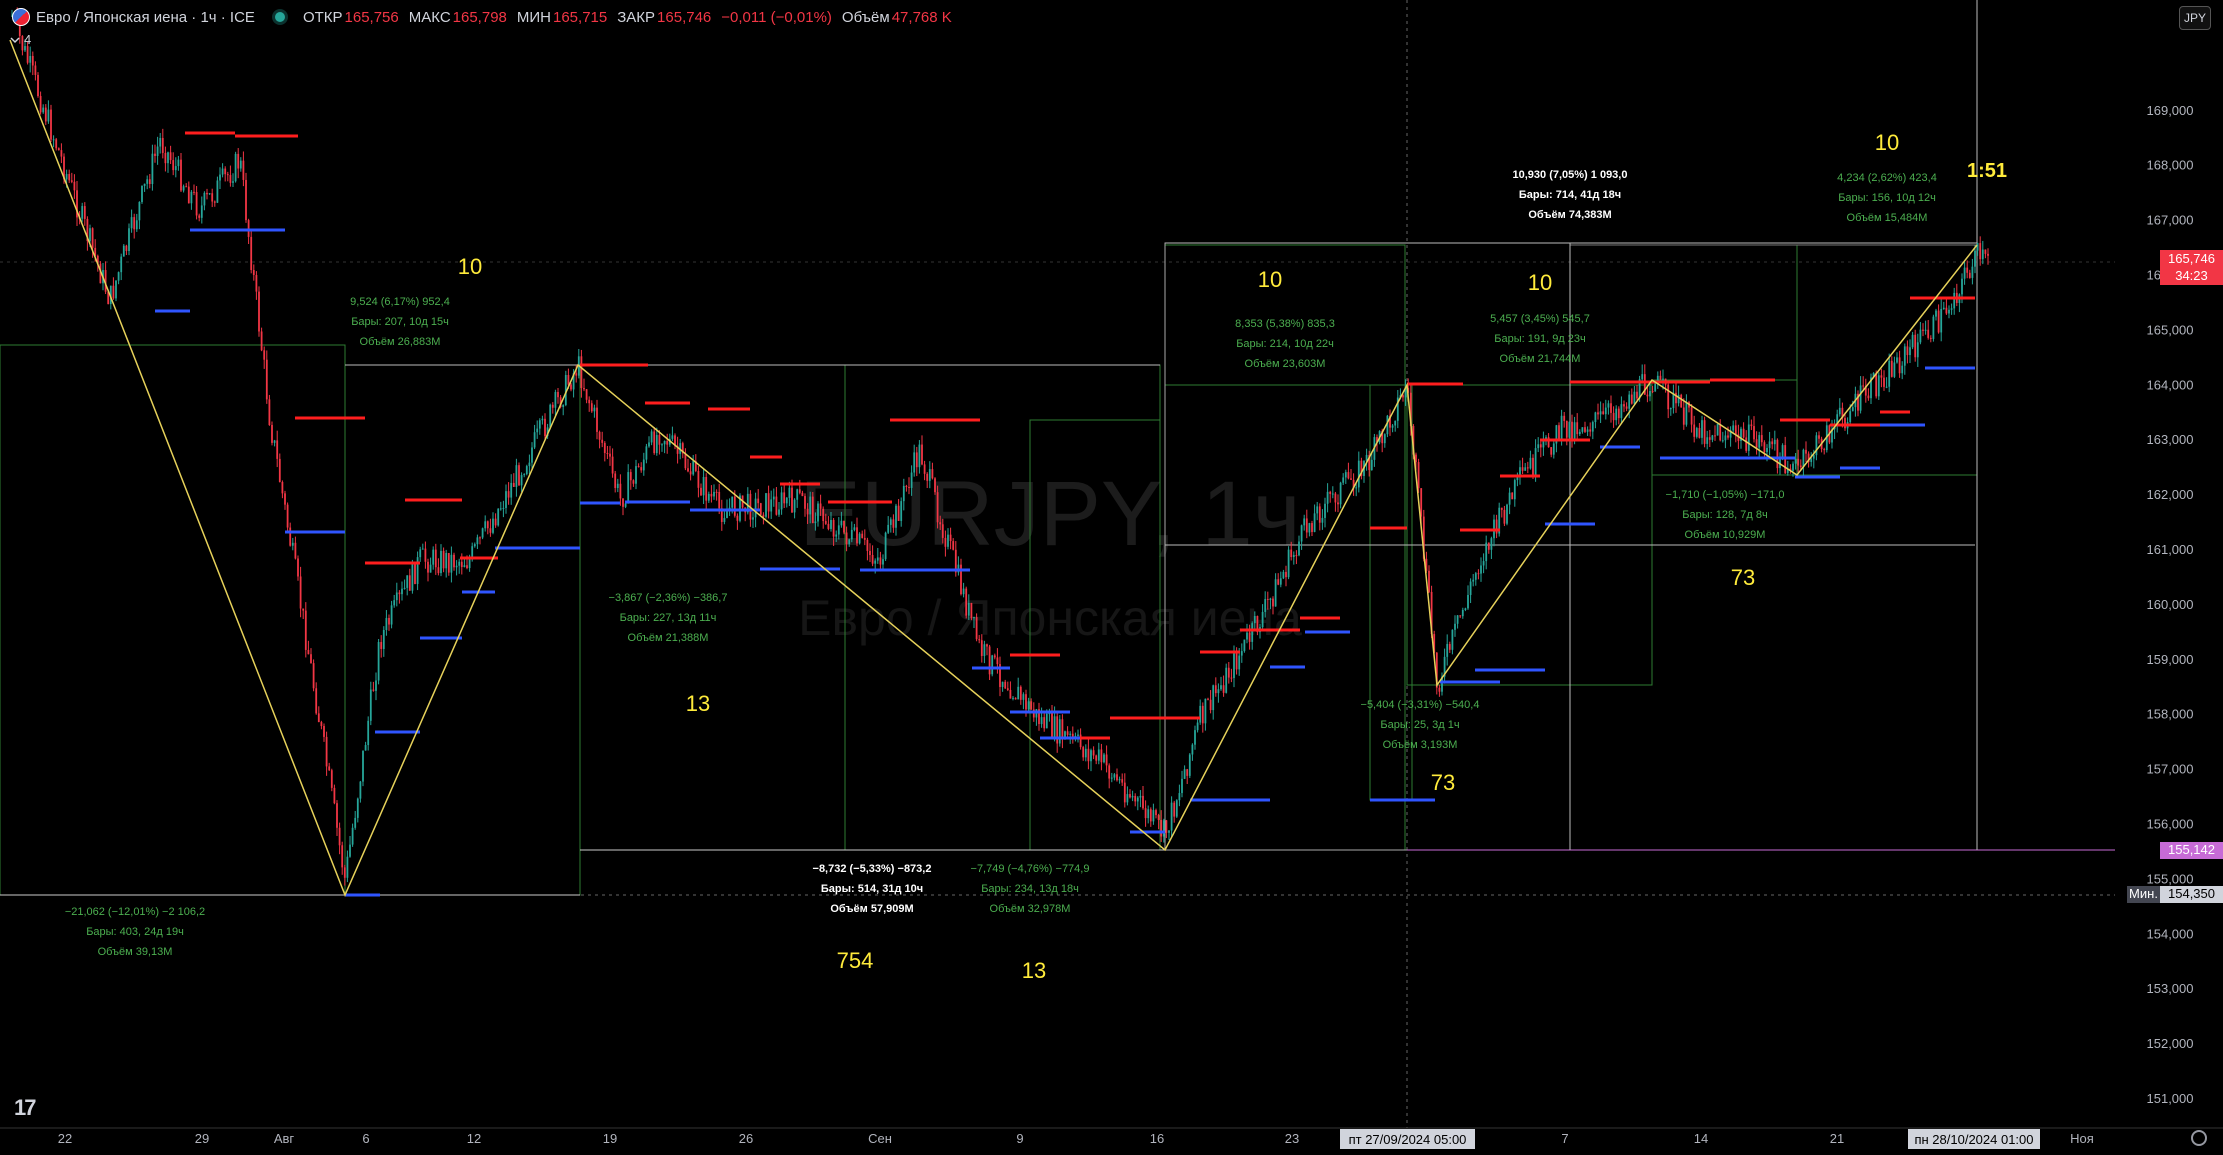  I want to click on time-tick: 29, so click(202, 1138).